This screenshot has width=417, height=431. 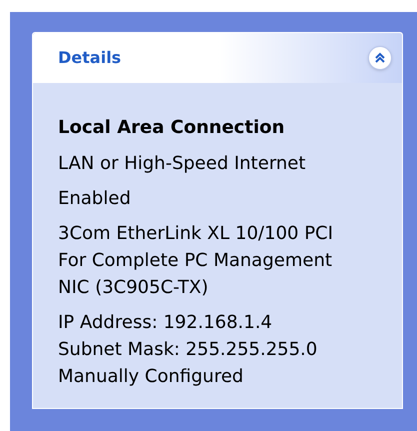 I want to click on detail-line: Subnet Mask: 255.255.255.0, so click(x=188, y=350).